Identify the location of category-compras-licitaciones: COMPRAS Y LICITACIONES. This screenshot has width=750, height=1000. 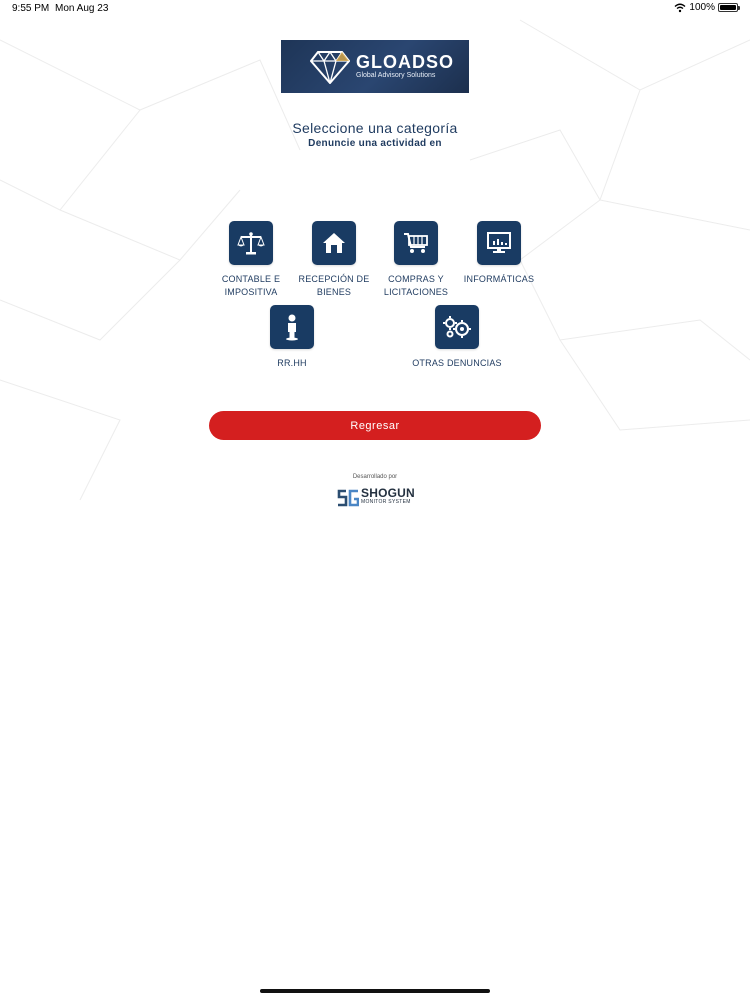
(416, 260).